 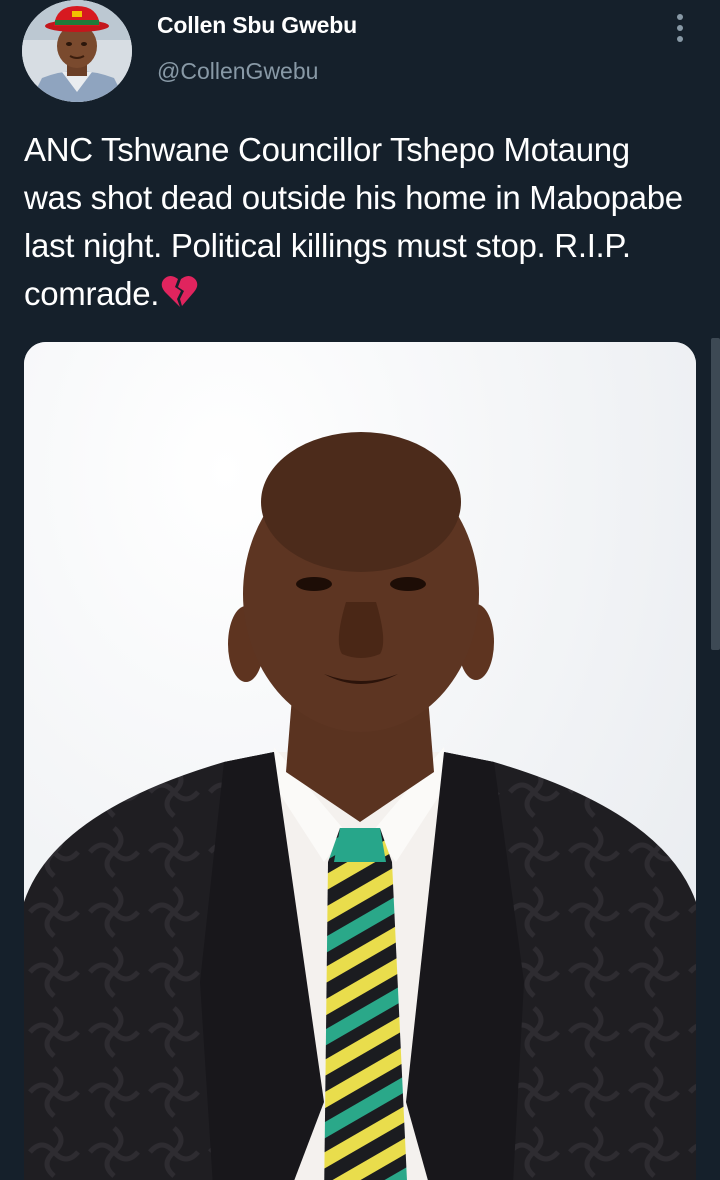 I want to click on profile-photo-icon, so click(x=77, y=51).